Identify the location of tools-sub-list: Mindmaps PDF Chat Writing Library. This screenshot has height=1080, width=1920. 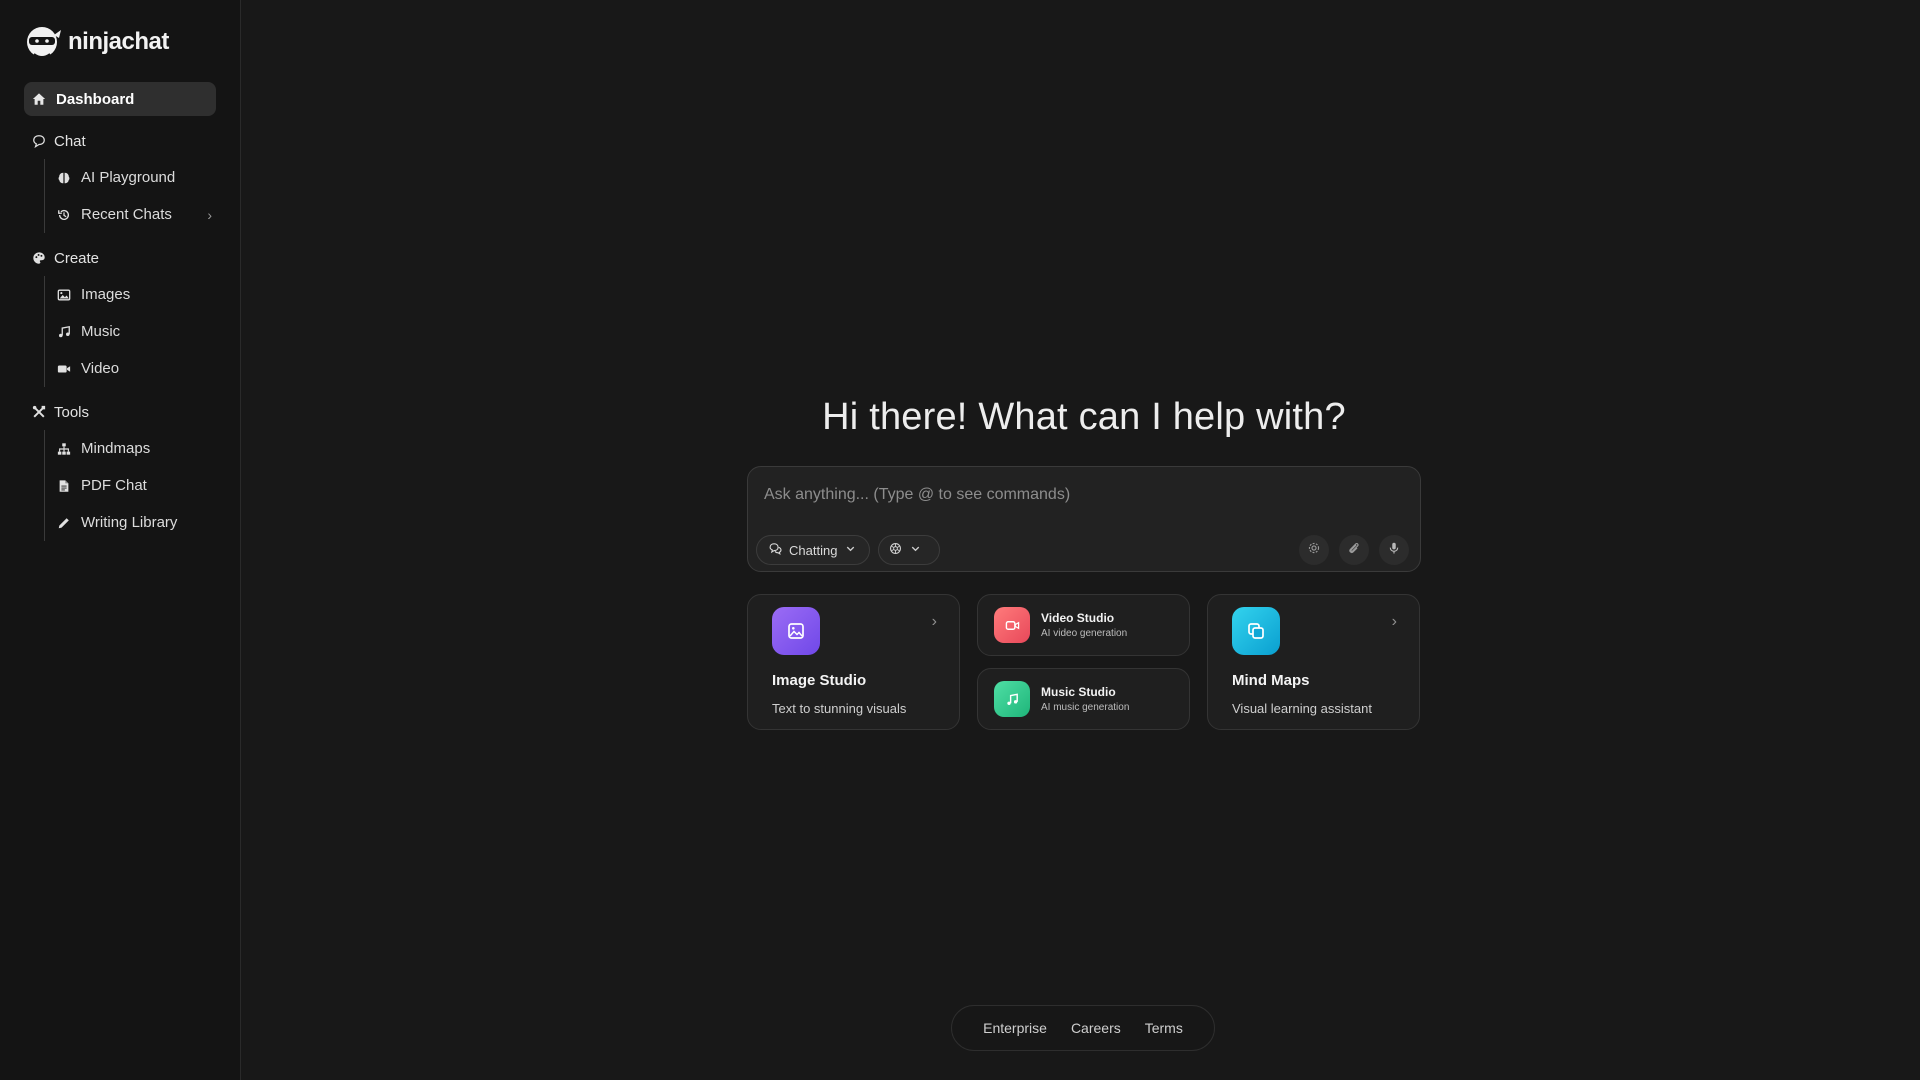
(130, 485).